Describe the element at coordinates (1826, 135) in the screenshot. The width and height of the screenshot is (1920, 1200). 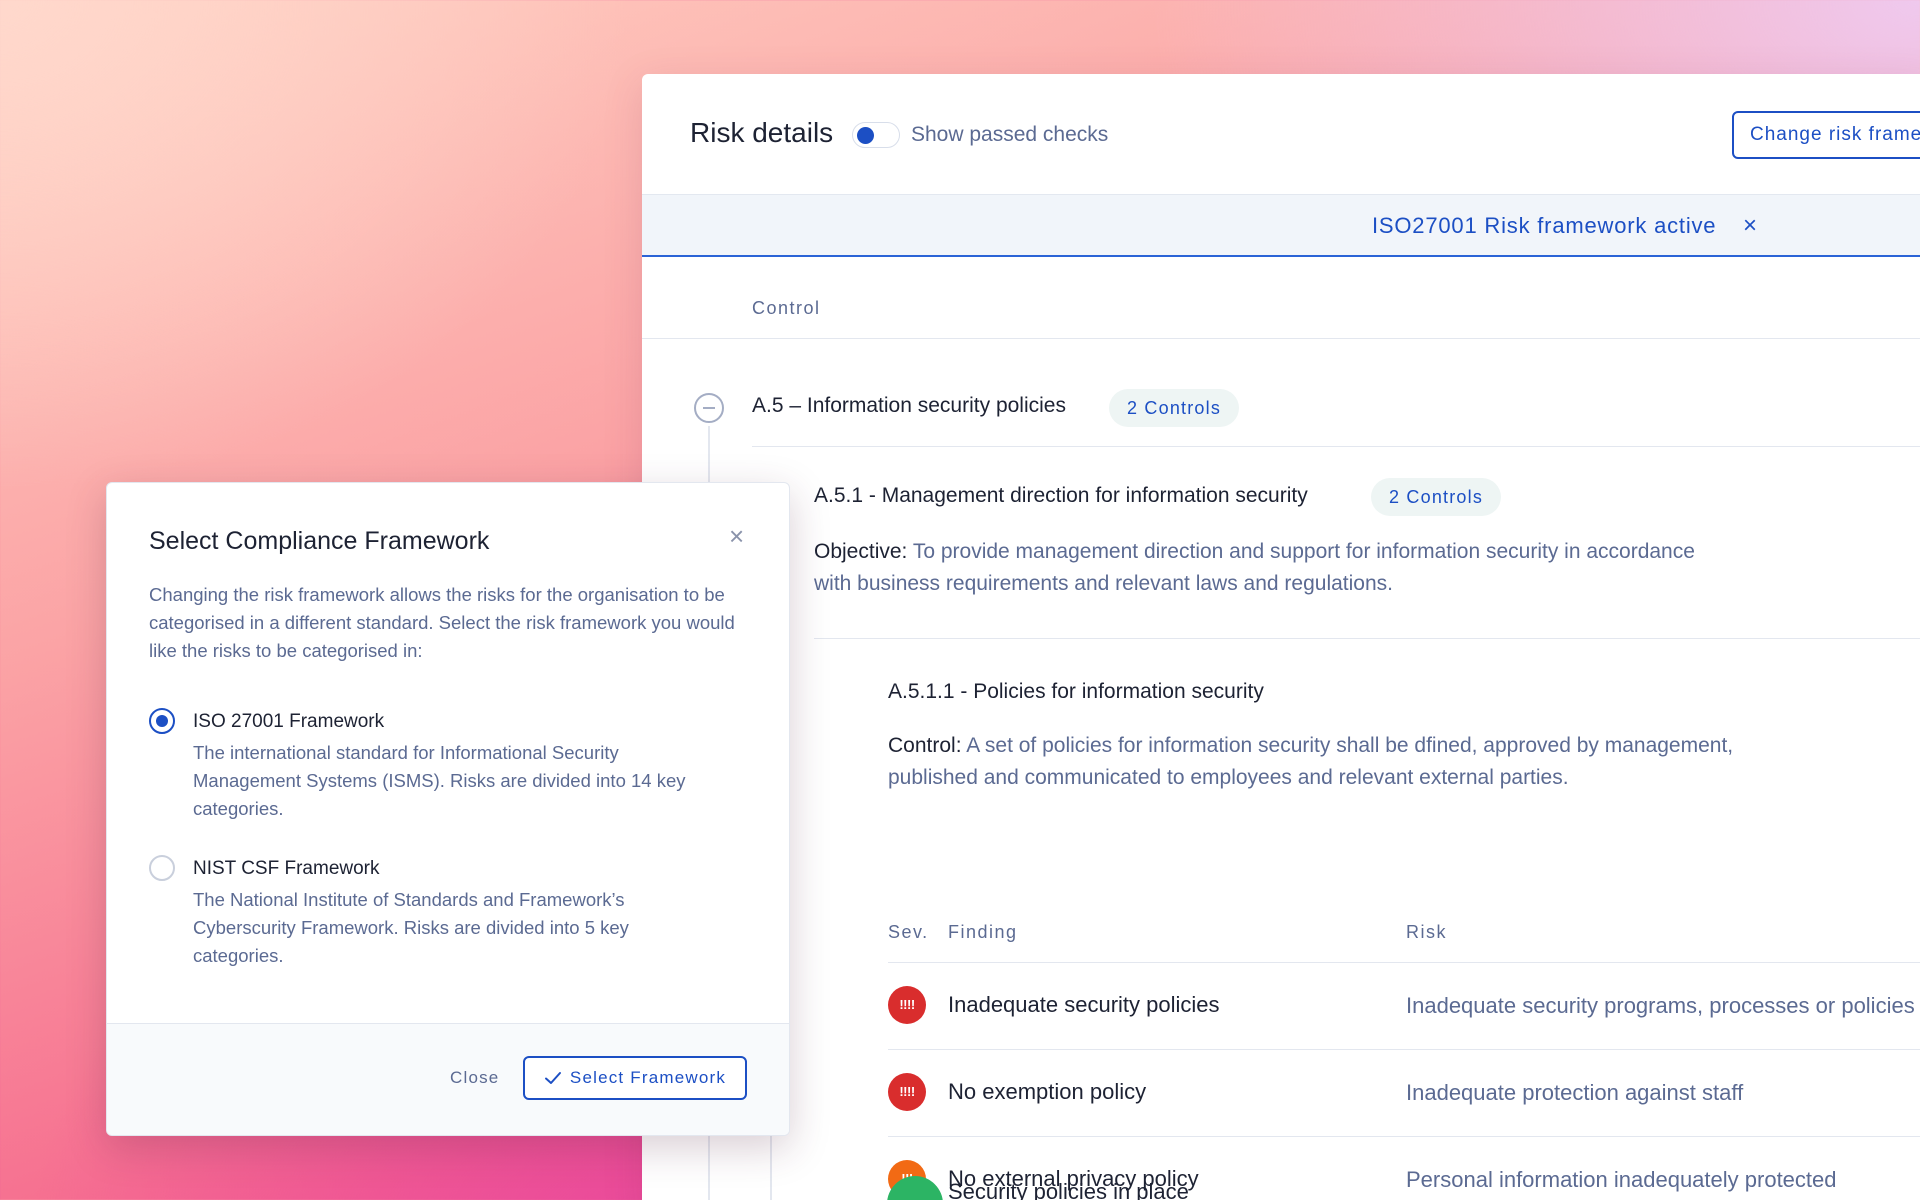
I see `change-risk-framework-button: Change risk framework` at that location.